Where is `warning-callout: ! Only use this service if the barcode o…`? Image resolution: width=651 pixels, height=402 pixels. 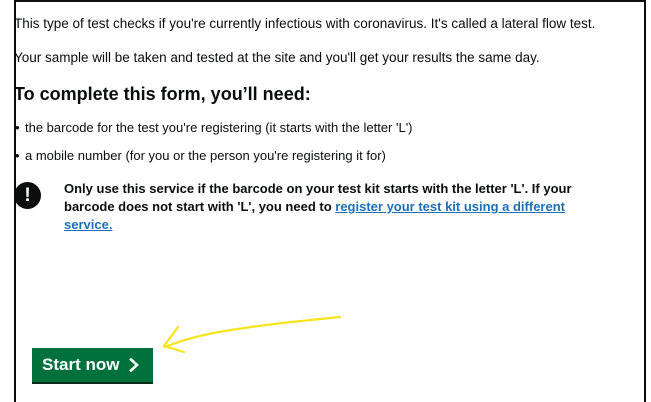
warning-callout: ! Only use this service if the barcode o… is located at coordinates (314, 207).